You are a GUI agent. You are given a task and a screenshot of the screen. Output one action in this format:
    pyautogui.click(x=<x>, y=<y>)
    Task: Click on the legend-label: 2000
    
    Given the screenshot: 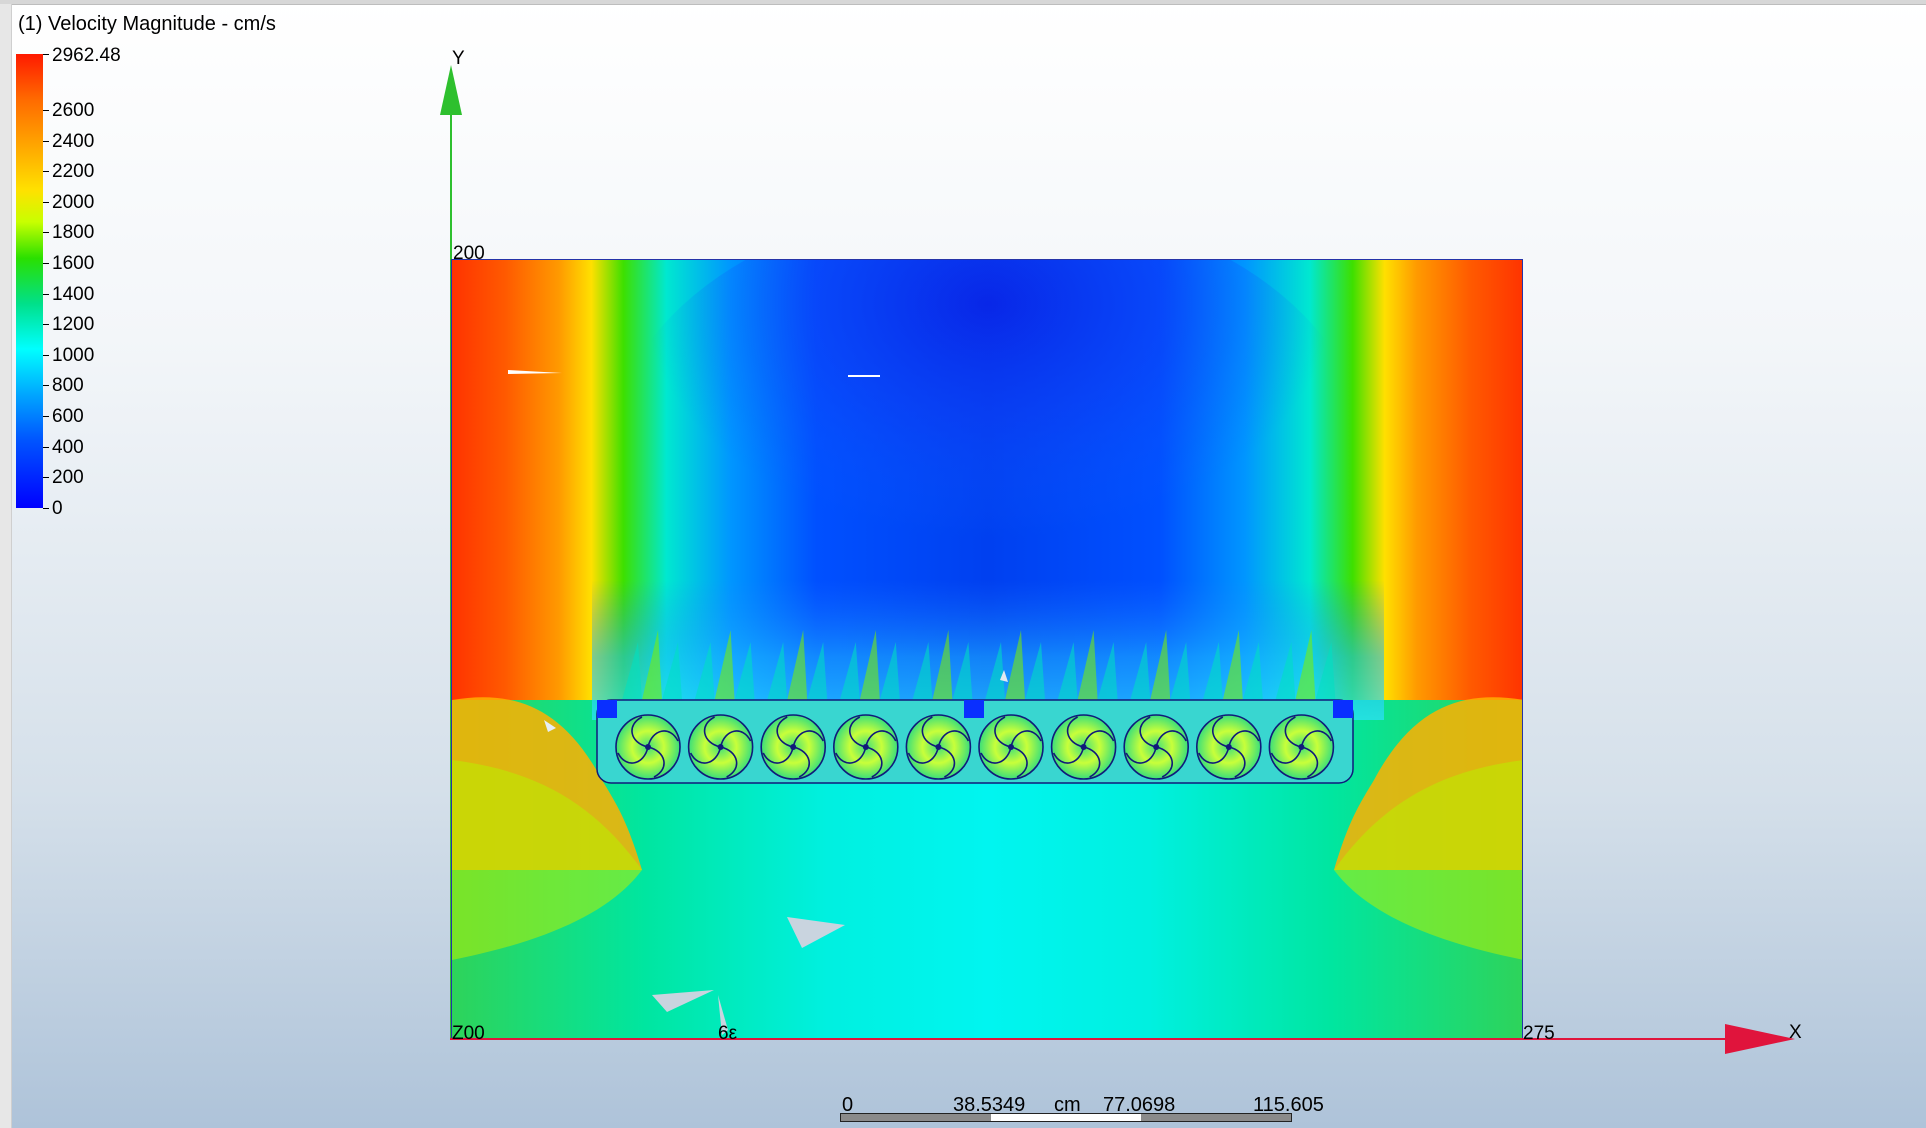 What is the action you would take?
    pyautogui.click(x=73, y=202)
    